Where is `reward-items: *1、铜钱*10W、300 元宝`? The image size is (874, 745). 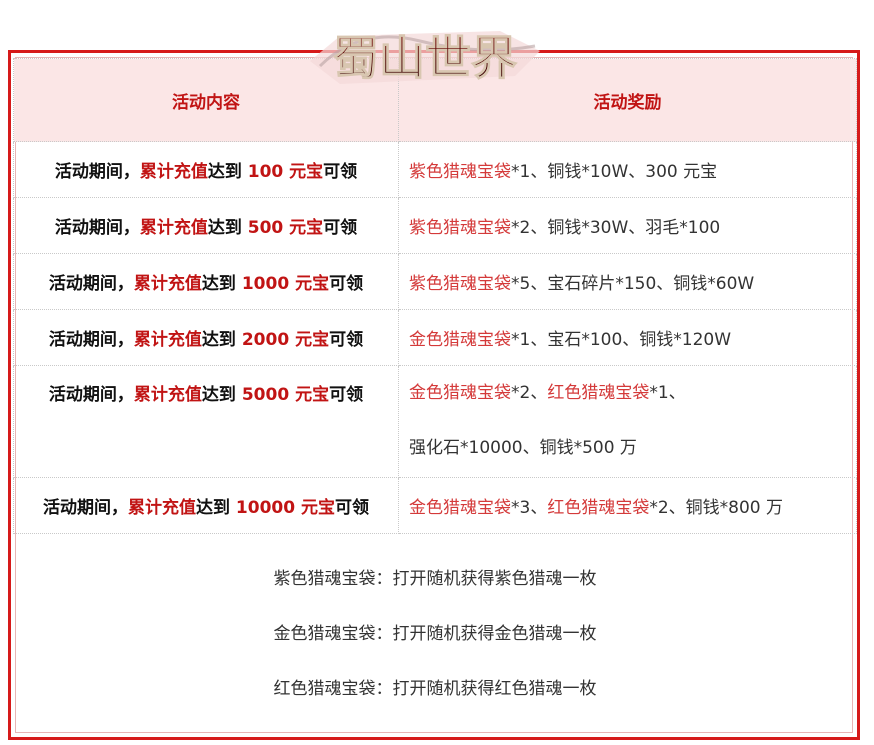
reward-items: *1、铜钱*10W、300 元宝 is located at coordinates (614, 172).